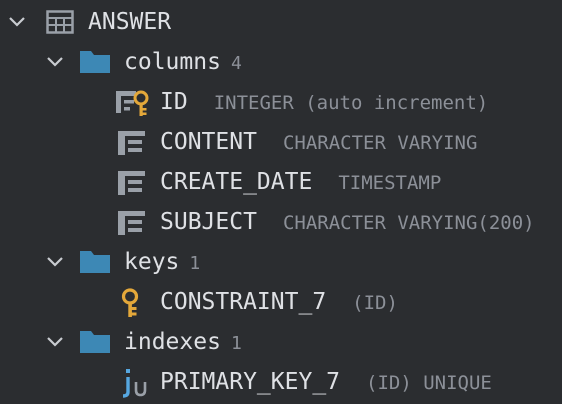 This screenshot has width=562, height=404. I want to click on tree-node-column-id: ID INTEGER (auto increment), so click(281, 102).